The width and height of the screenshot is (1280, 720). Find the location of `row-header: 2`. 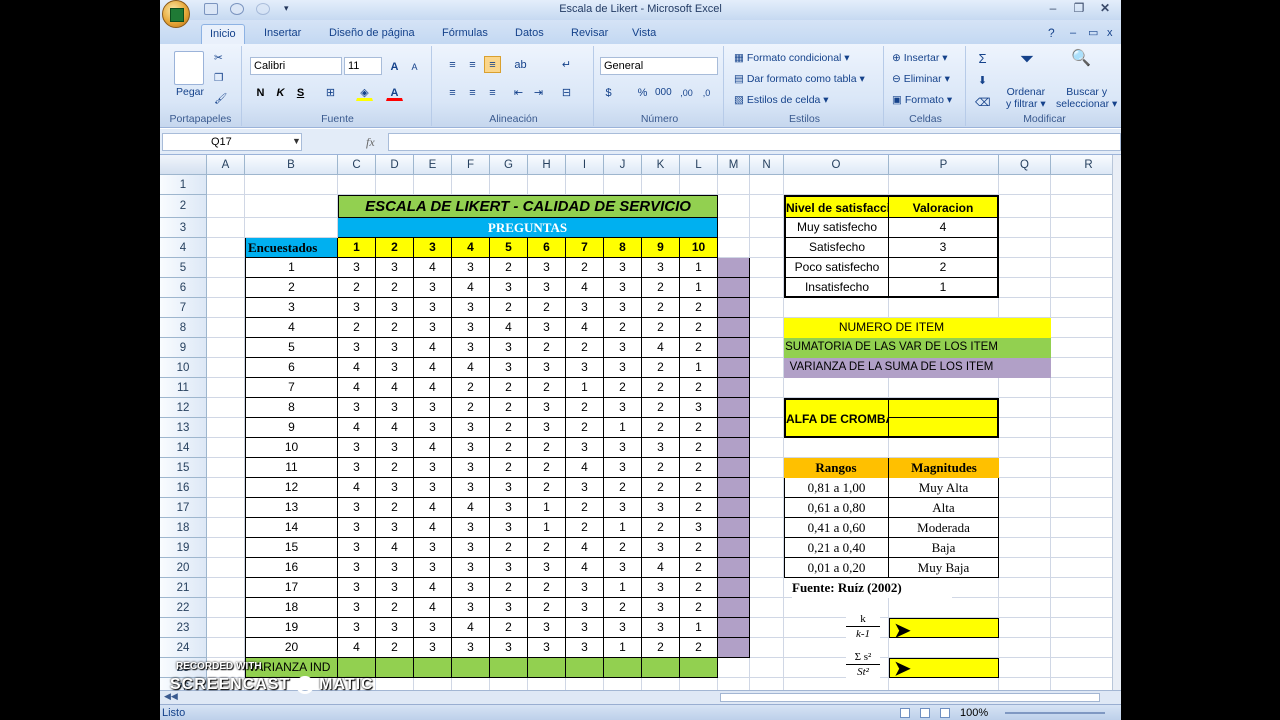

row-header: 2 is located at coordinates (183, 206).